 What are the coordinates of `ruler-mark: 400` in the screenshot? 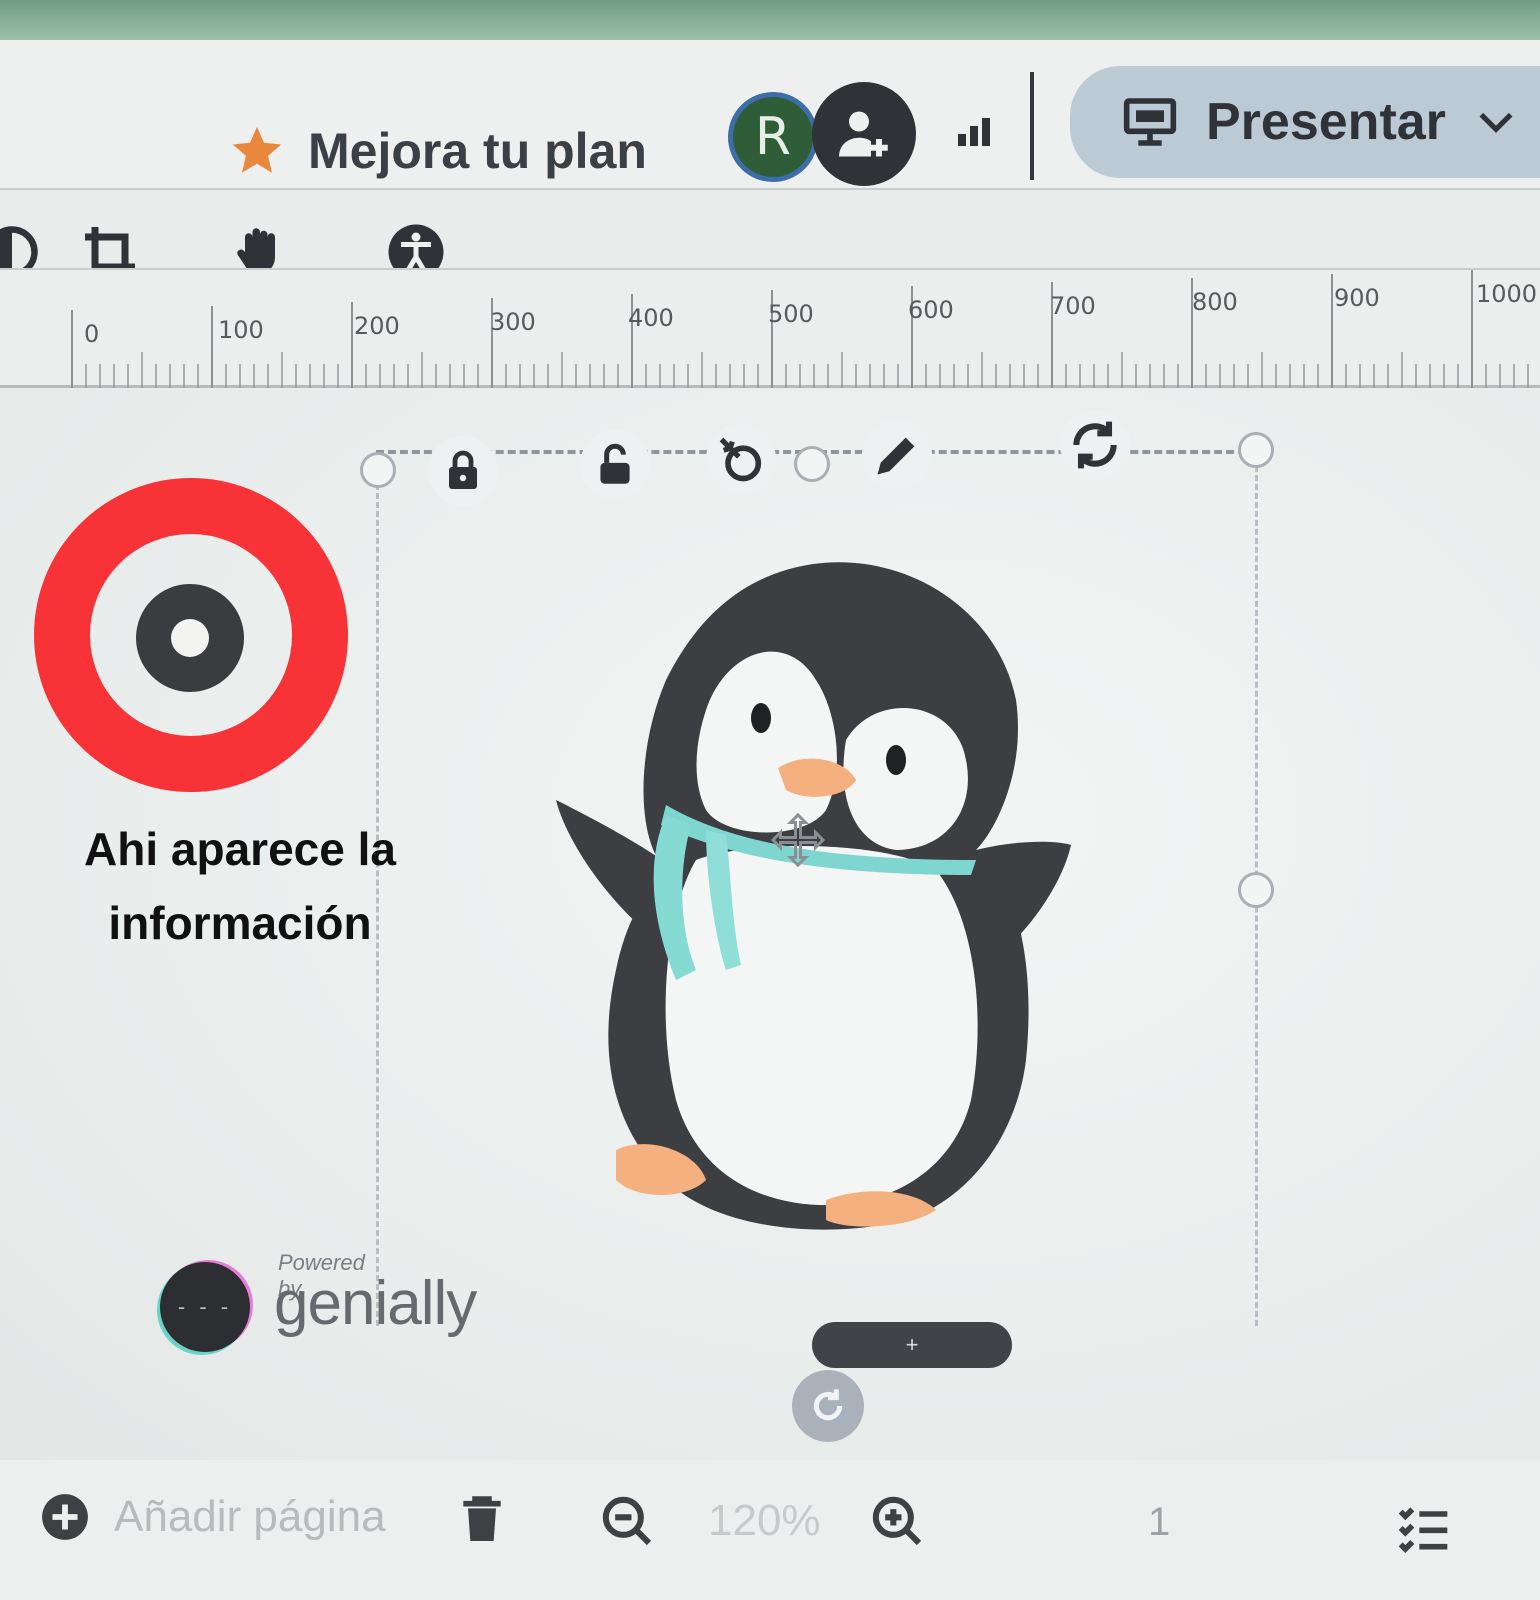 It's located at (651, 318).